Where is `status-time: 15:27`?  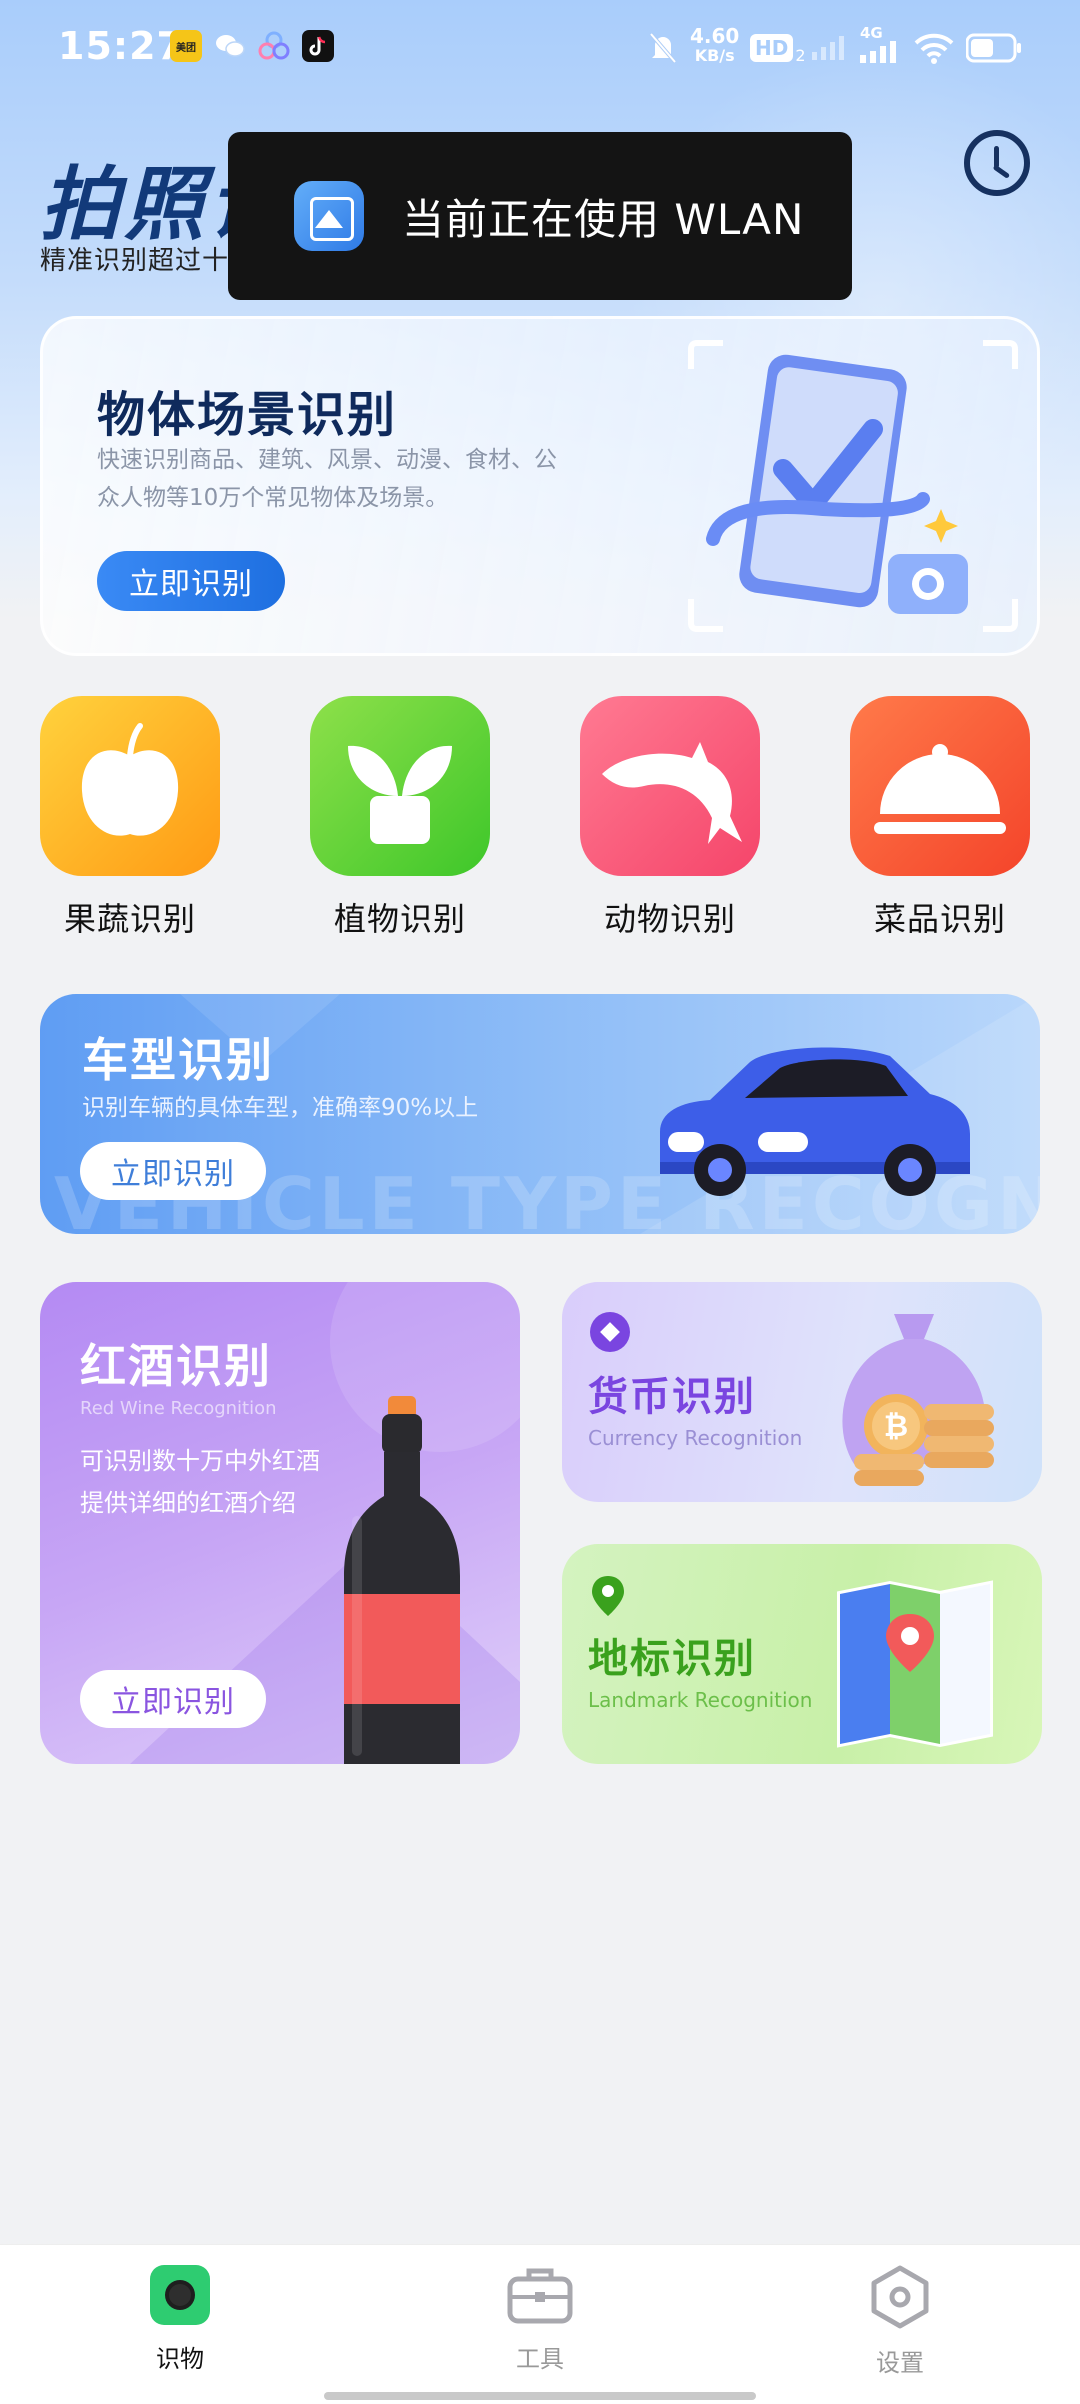 status-time: 15:27 is located at coordinates (121, 46).